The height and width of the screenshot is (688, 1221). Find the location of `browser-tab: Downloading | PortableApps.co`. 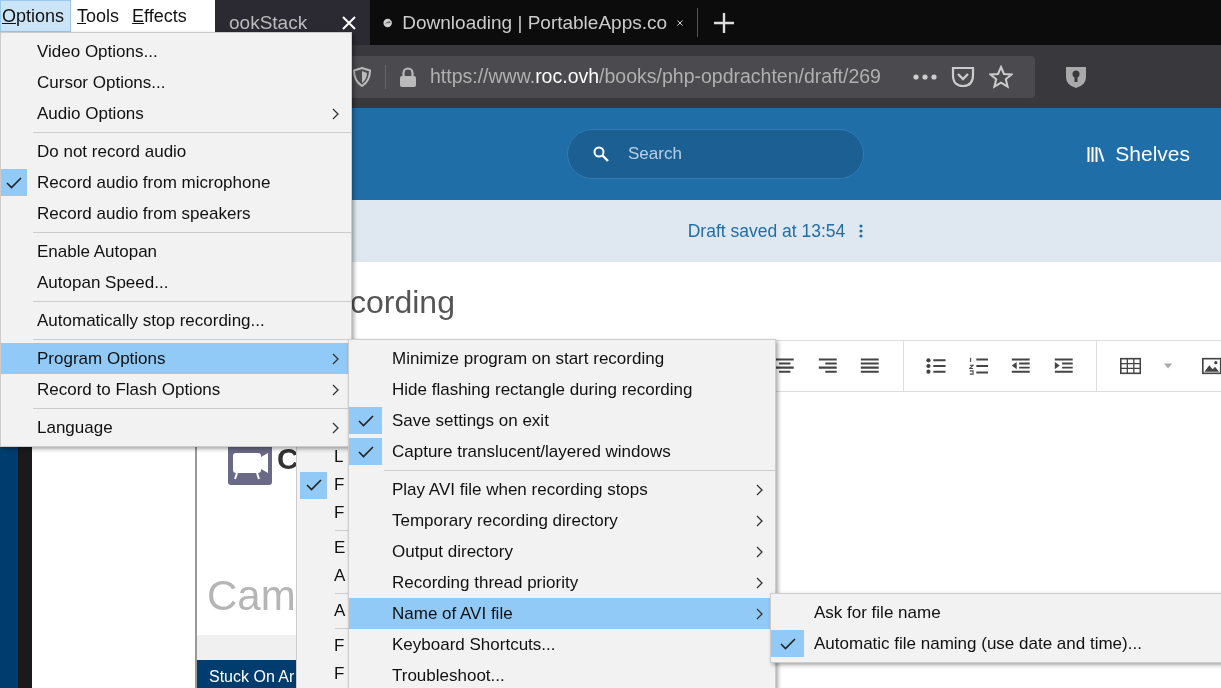

browser-tab: Downloading | PortableApps.co is located at coordinates (533, 22).